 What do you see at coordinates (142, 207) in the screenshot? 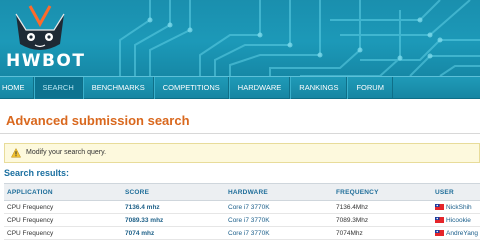
I see `cell-score: 7136.4 mhz` at bounding box center [142, 207].